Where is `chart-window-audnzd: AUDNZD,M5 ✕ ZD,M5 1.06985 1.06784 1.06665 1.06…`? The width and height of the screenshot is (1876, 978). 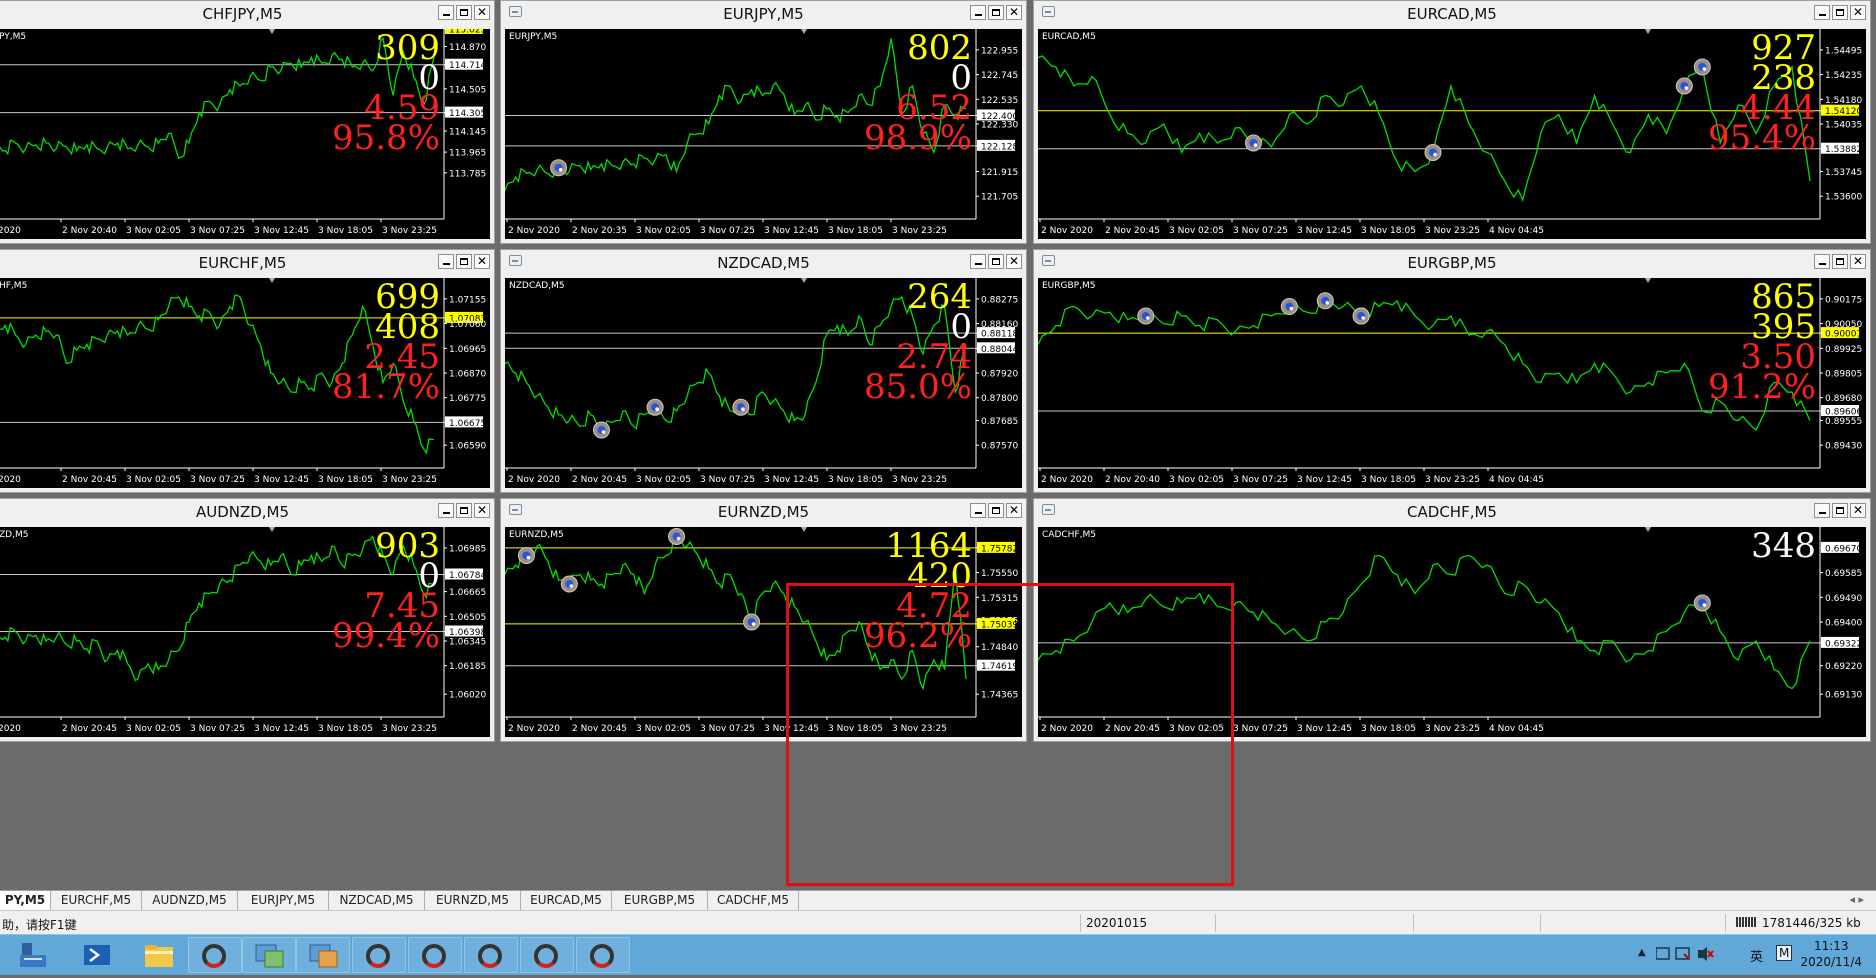
chart-window-audnzd: AUDNZD,M5 ✕ ZD,M5 1.06985 1.06784 1.06665 1.06… is located at coordinates (247, 620).